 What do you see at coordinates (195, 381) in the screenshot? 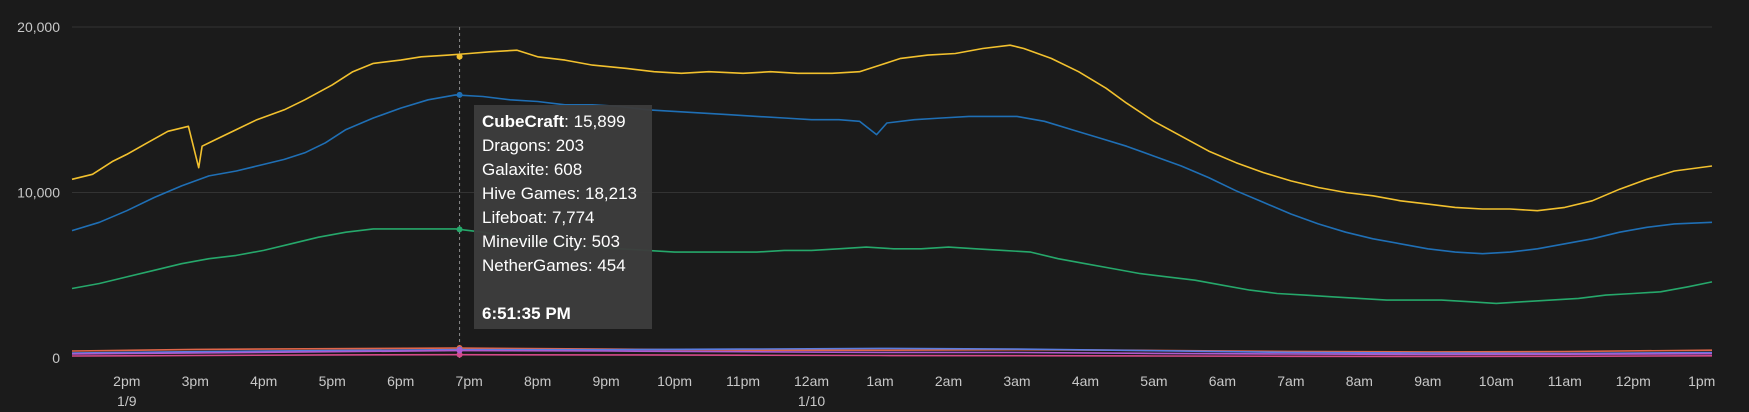
I see `x-tick-label: 3pm` at bounding box center [195, 381].